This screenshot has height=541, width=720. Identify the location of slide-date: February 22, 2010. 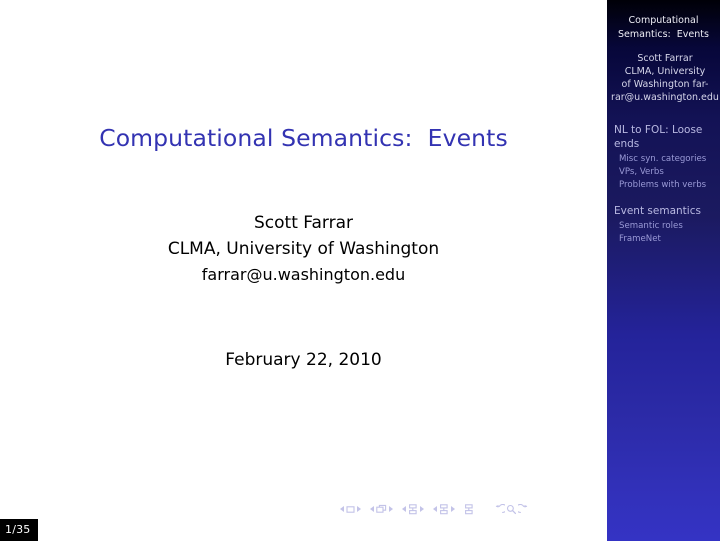
(303, 360).